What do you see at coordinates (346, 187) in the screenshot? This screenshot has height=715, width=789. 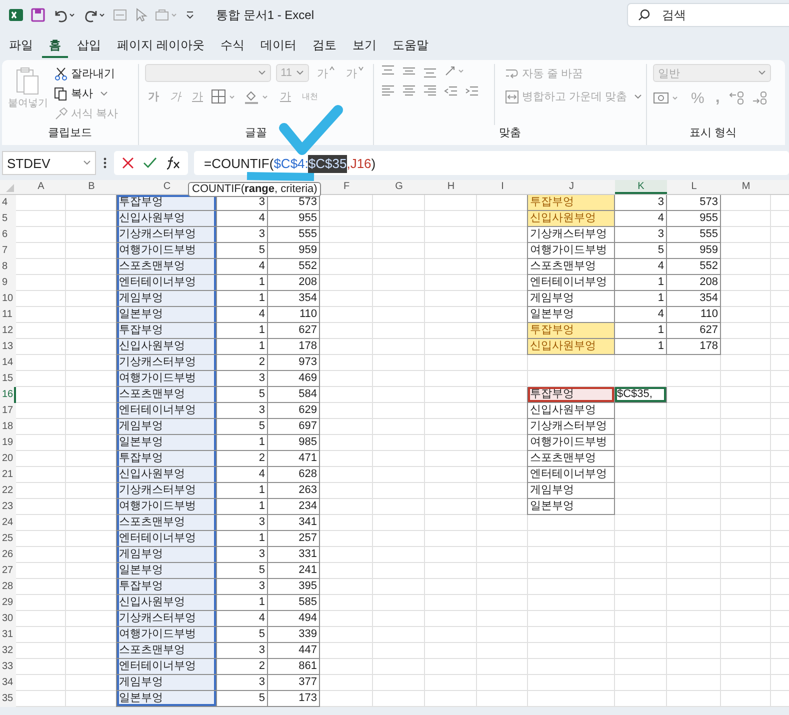 I see `column-header: F` at bounding box center [346, 187].